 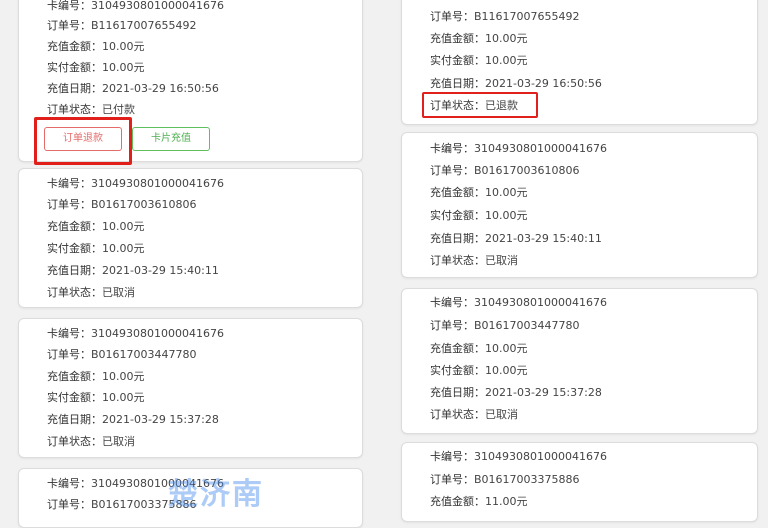 What do you see at coordinates (83, 141) in the screenshot?
I see `refund-button-highlight` at bounding box center [83, 141].